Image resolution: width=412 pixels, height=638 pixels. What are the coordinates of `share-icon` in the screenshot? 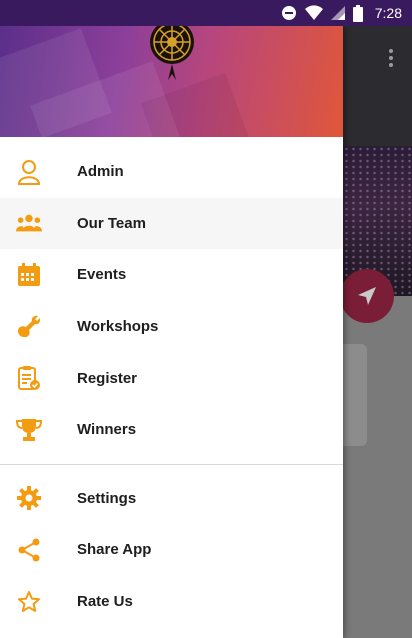 It's located at (29, 550).